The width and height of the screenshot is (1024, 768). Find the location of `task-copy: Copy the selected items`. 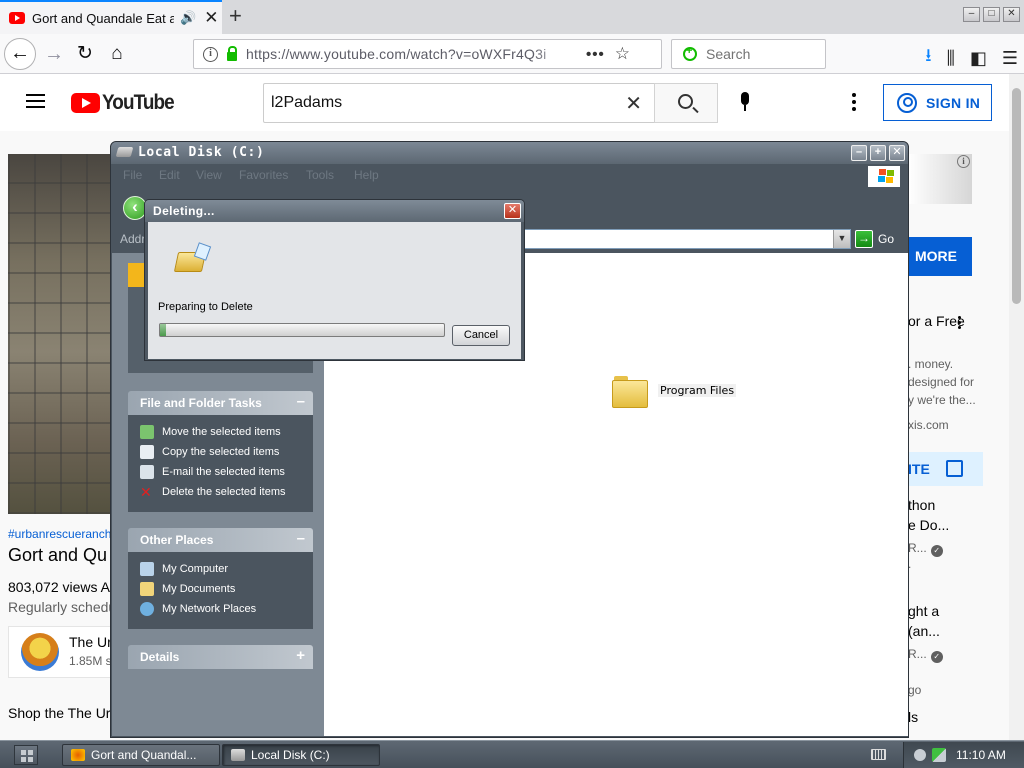

task-copy: Copy the selected items is located at coordinates (209, 452).